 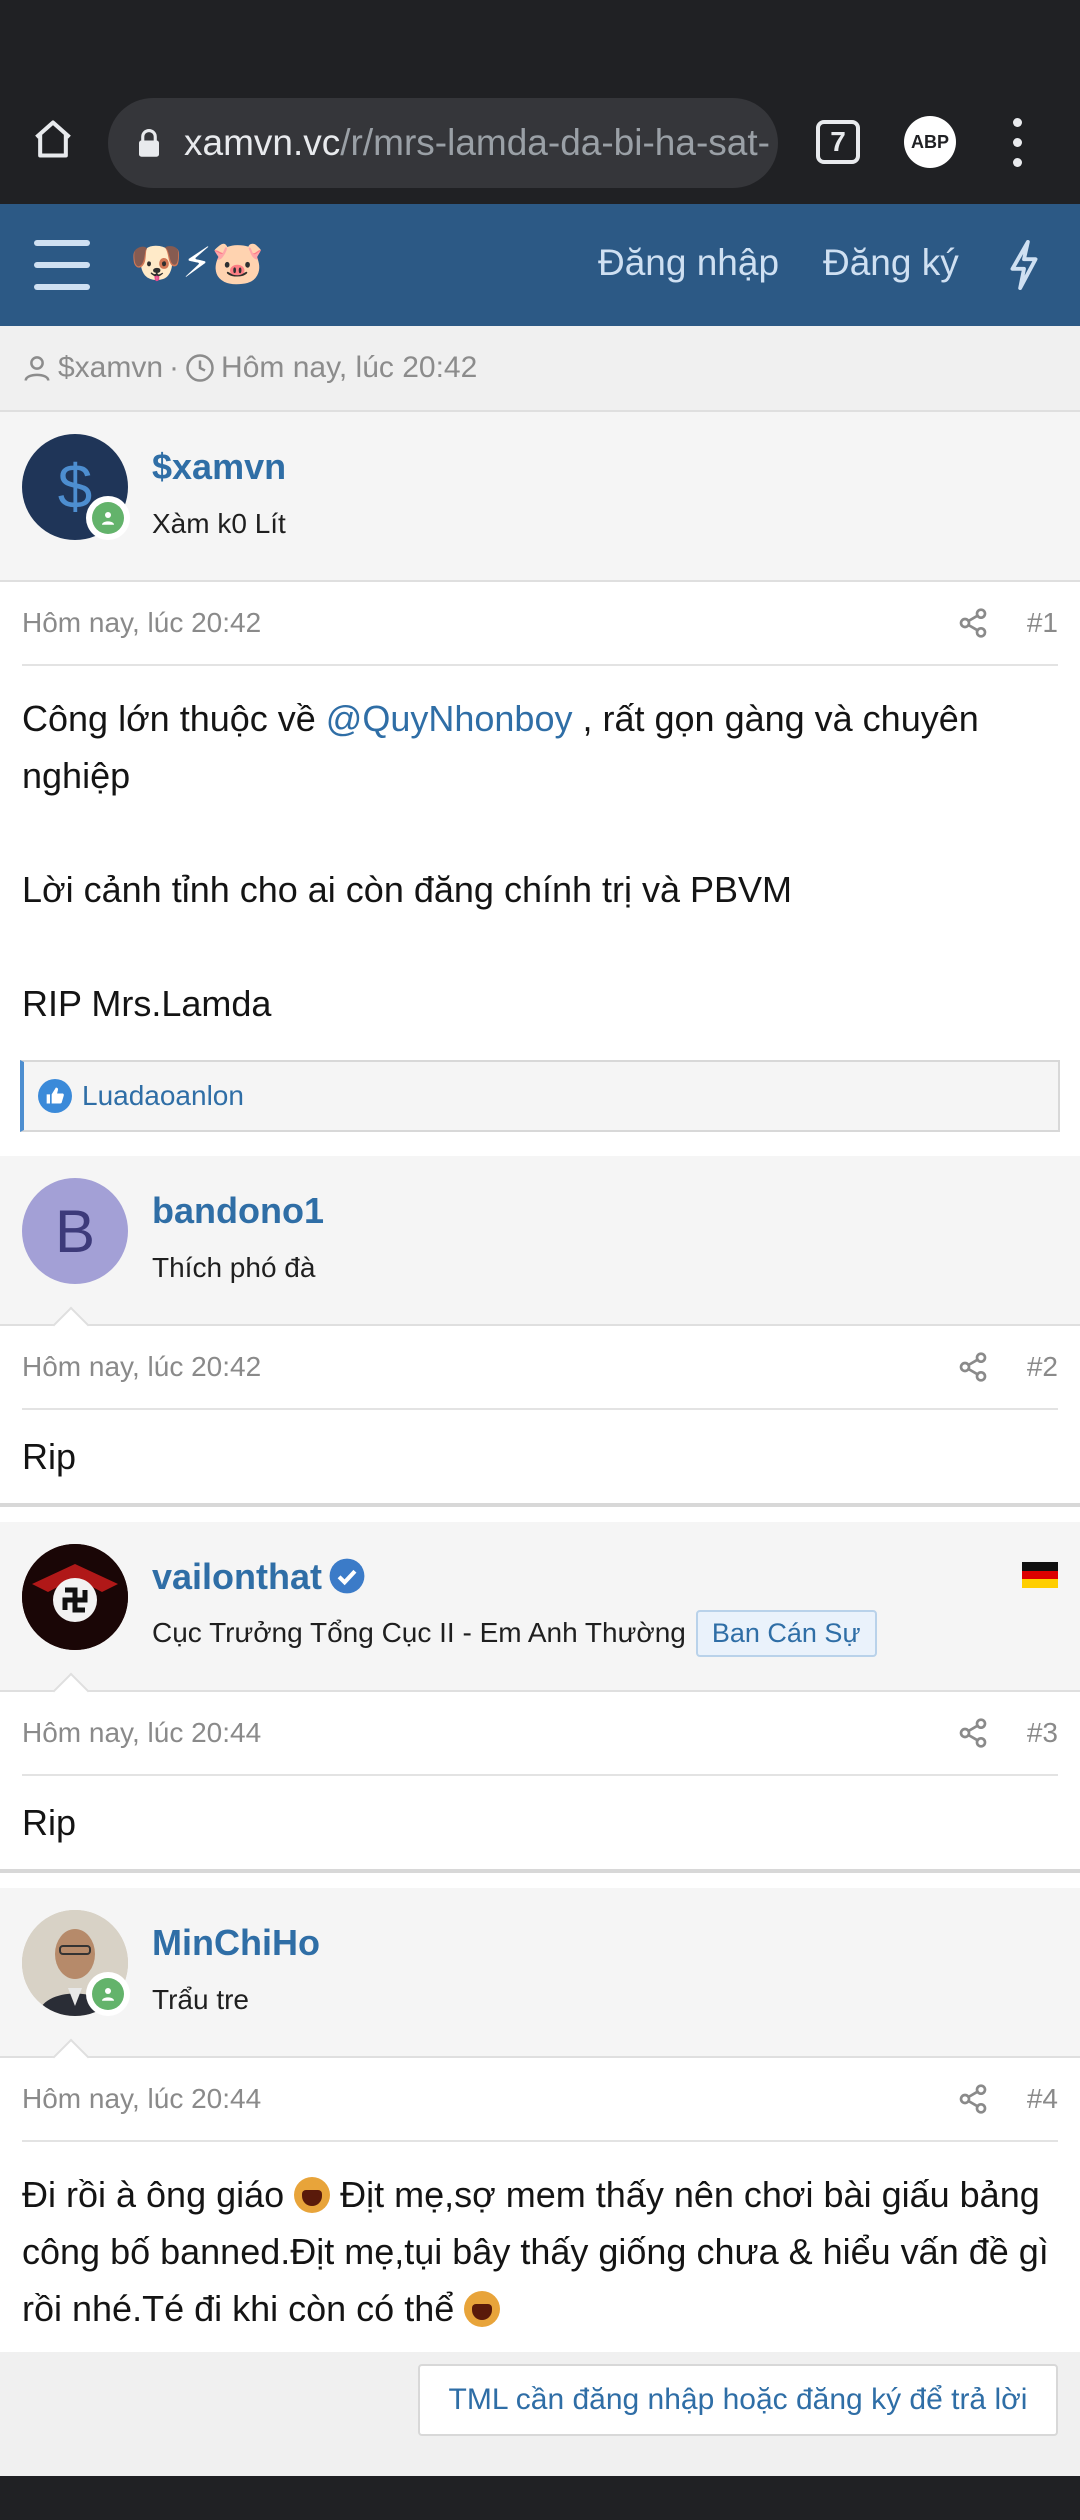 I want to click on thread-time: Hôm nay, lúc 20:42, so click(x=349, y=368).